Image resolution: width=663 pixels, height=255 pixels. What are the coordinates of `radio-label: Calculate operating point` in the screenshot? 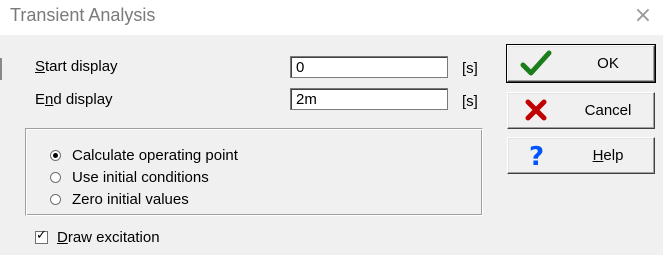 It's located at (155, 155).